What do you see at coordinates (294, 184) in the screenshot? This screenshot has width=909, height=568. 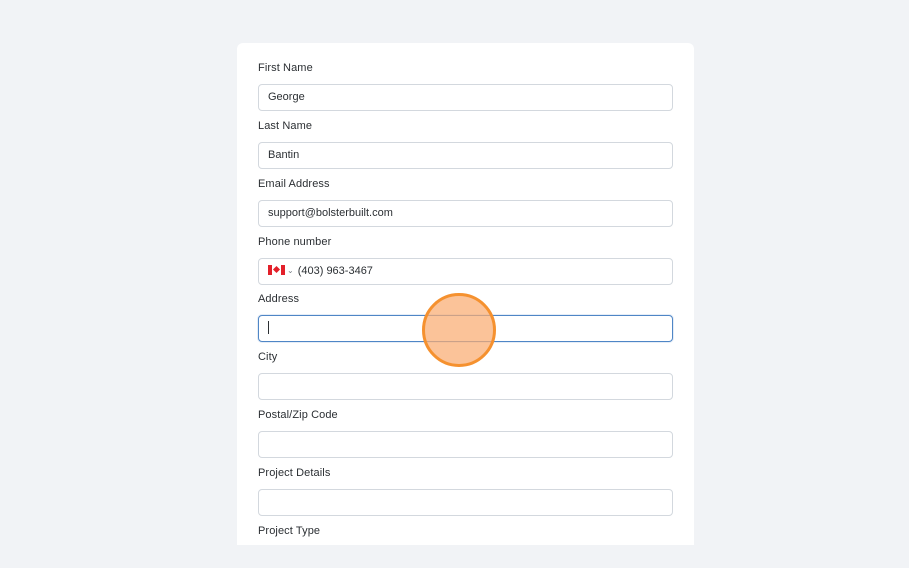 I see `email-label: Email Address` at bounding box center [294, 184].